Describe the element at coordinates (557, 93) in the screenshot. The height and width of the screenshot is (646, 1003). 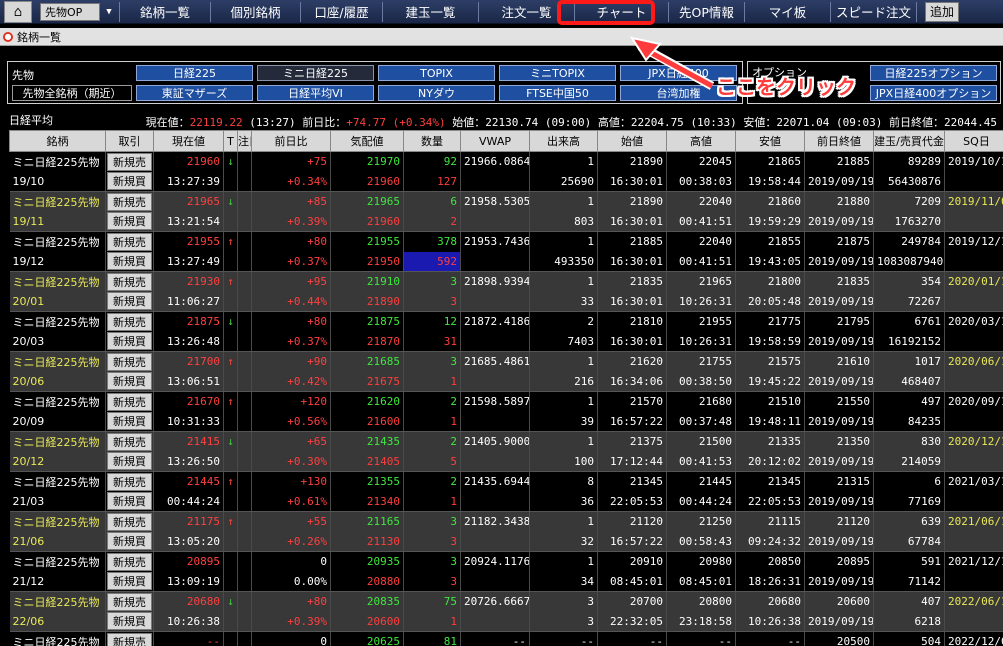
I see `filter-ftse-china50: FTSE中国50` at that location.